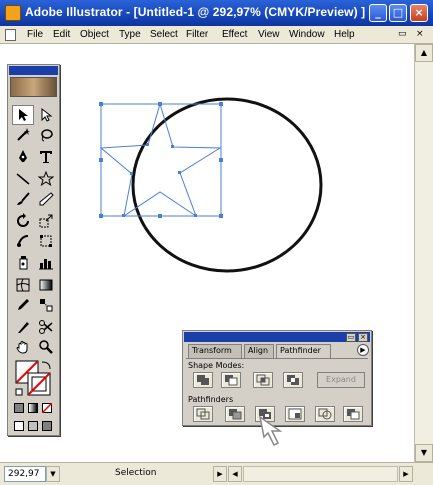  I want to click on direct-selection-tool-icon, so click(46, 115).